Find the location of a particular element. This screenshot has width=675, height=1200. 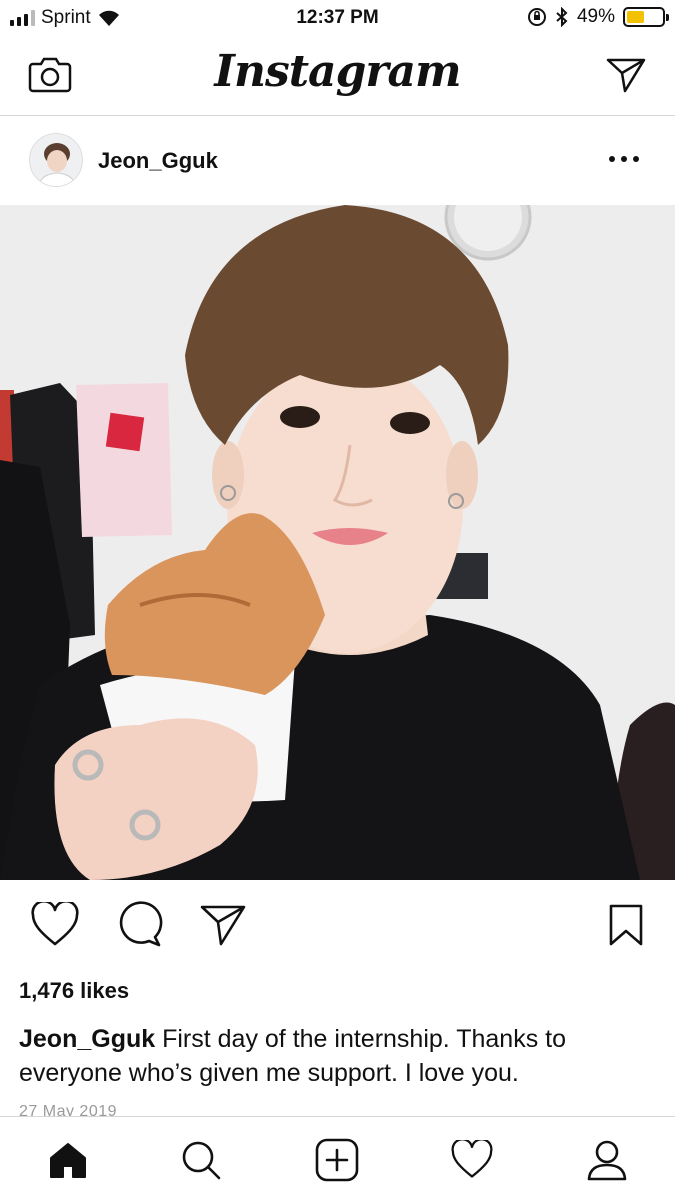

status-bar: Sprint 12:37 PM 49% is located at coordinates (337, 18).